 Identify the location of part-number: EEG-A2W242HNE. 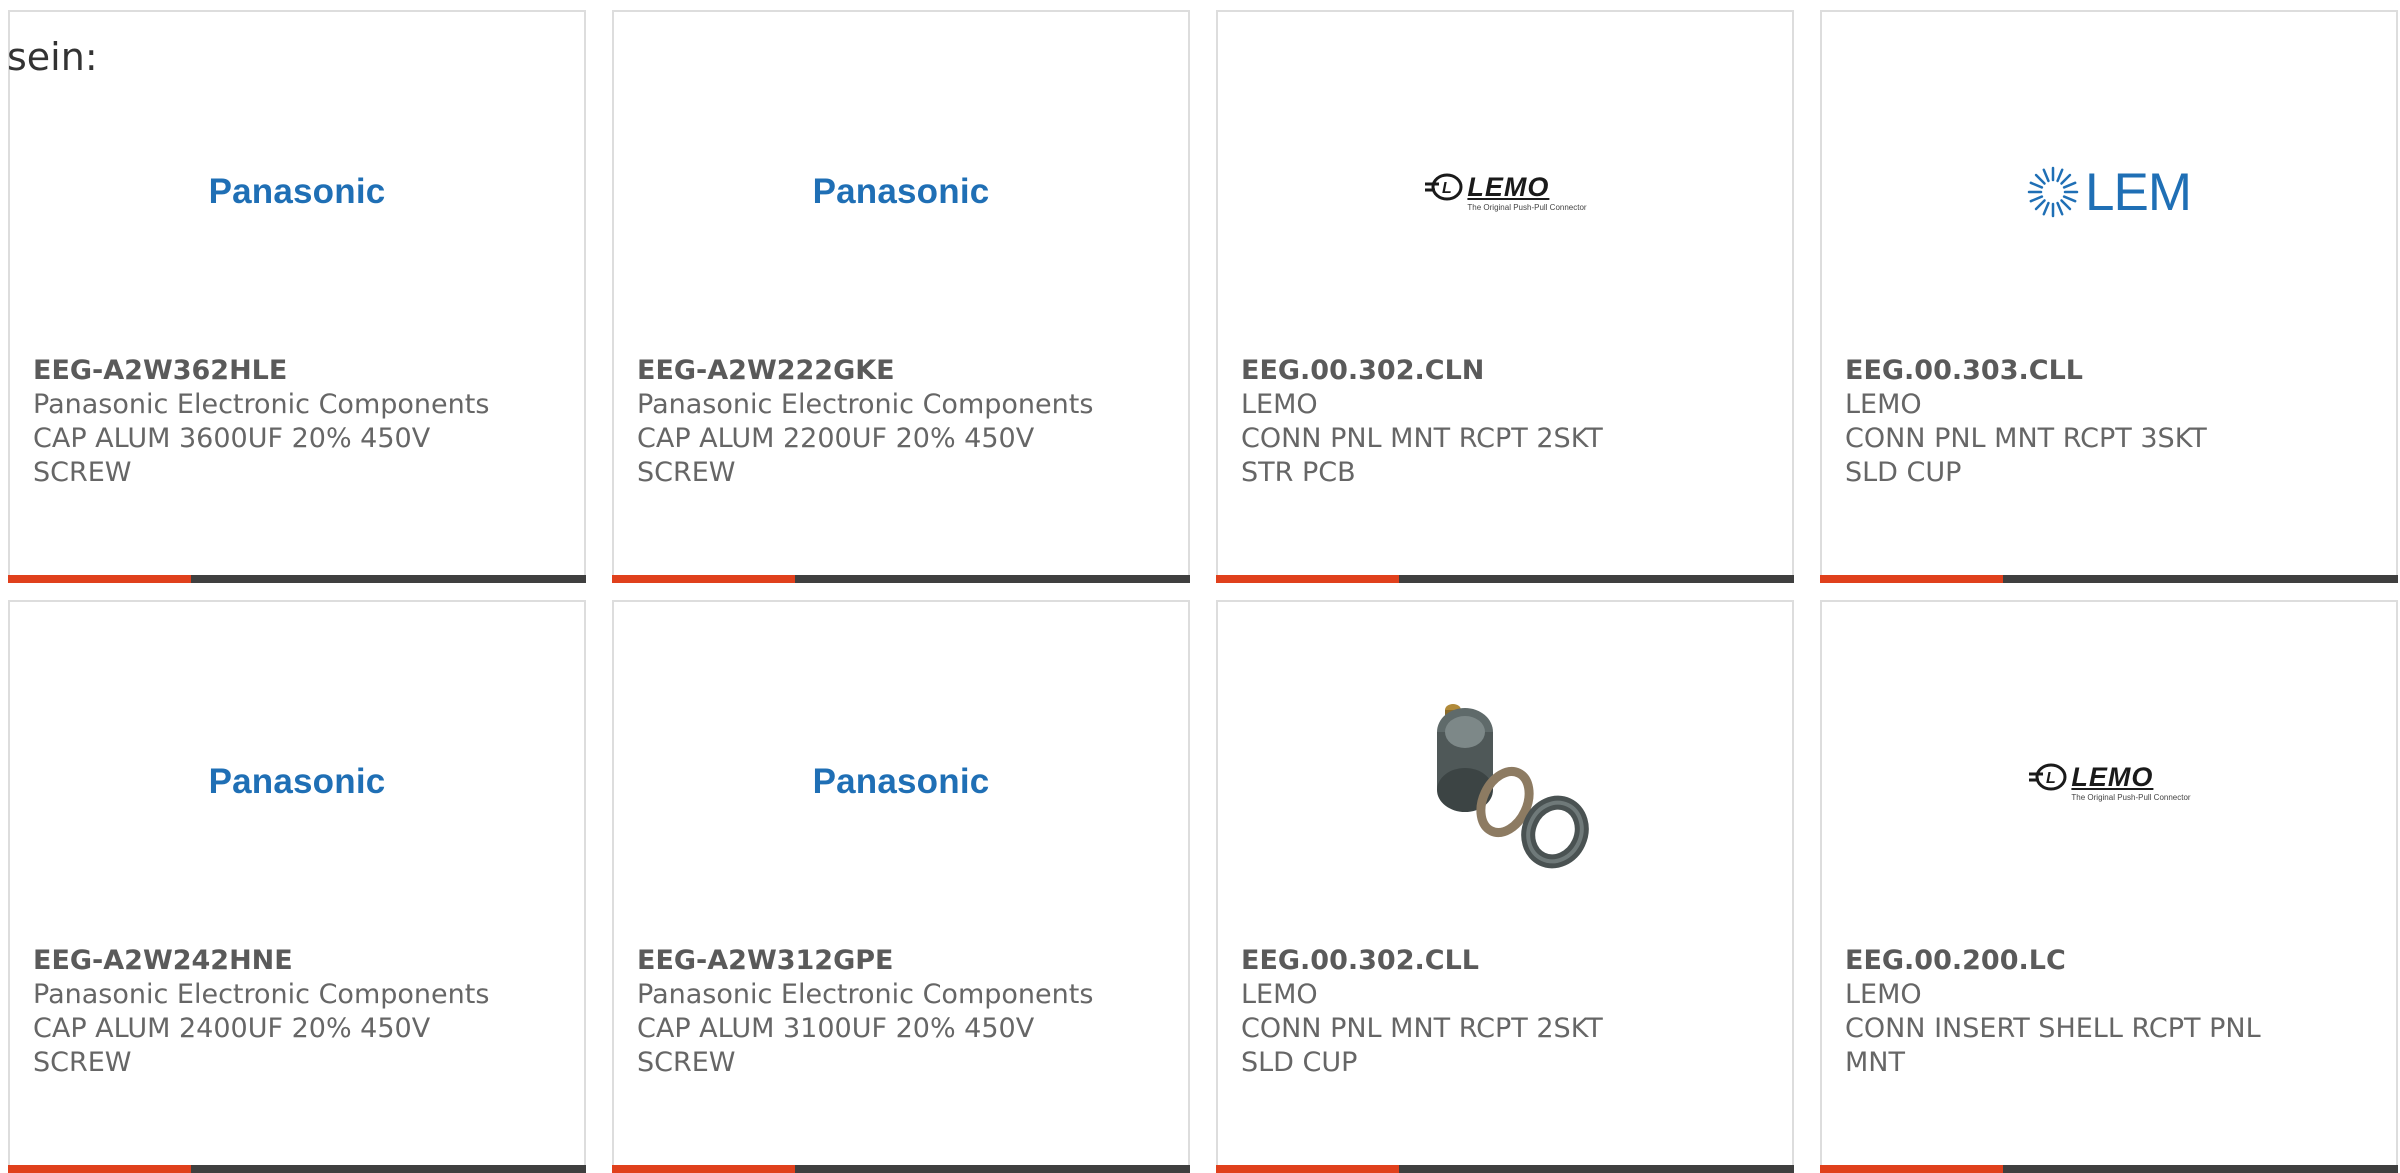
(261, 961).